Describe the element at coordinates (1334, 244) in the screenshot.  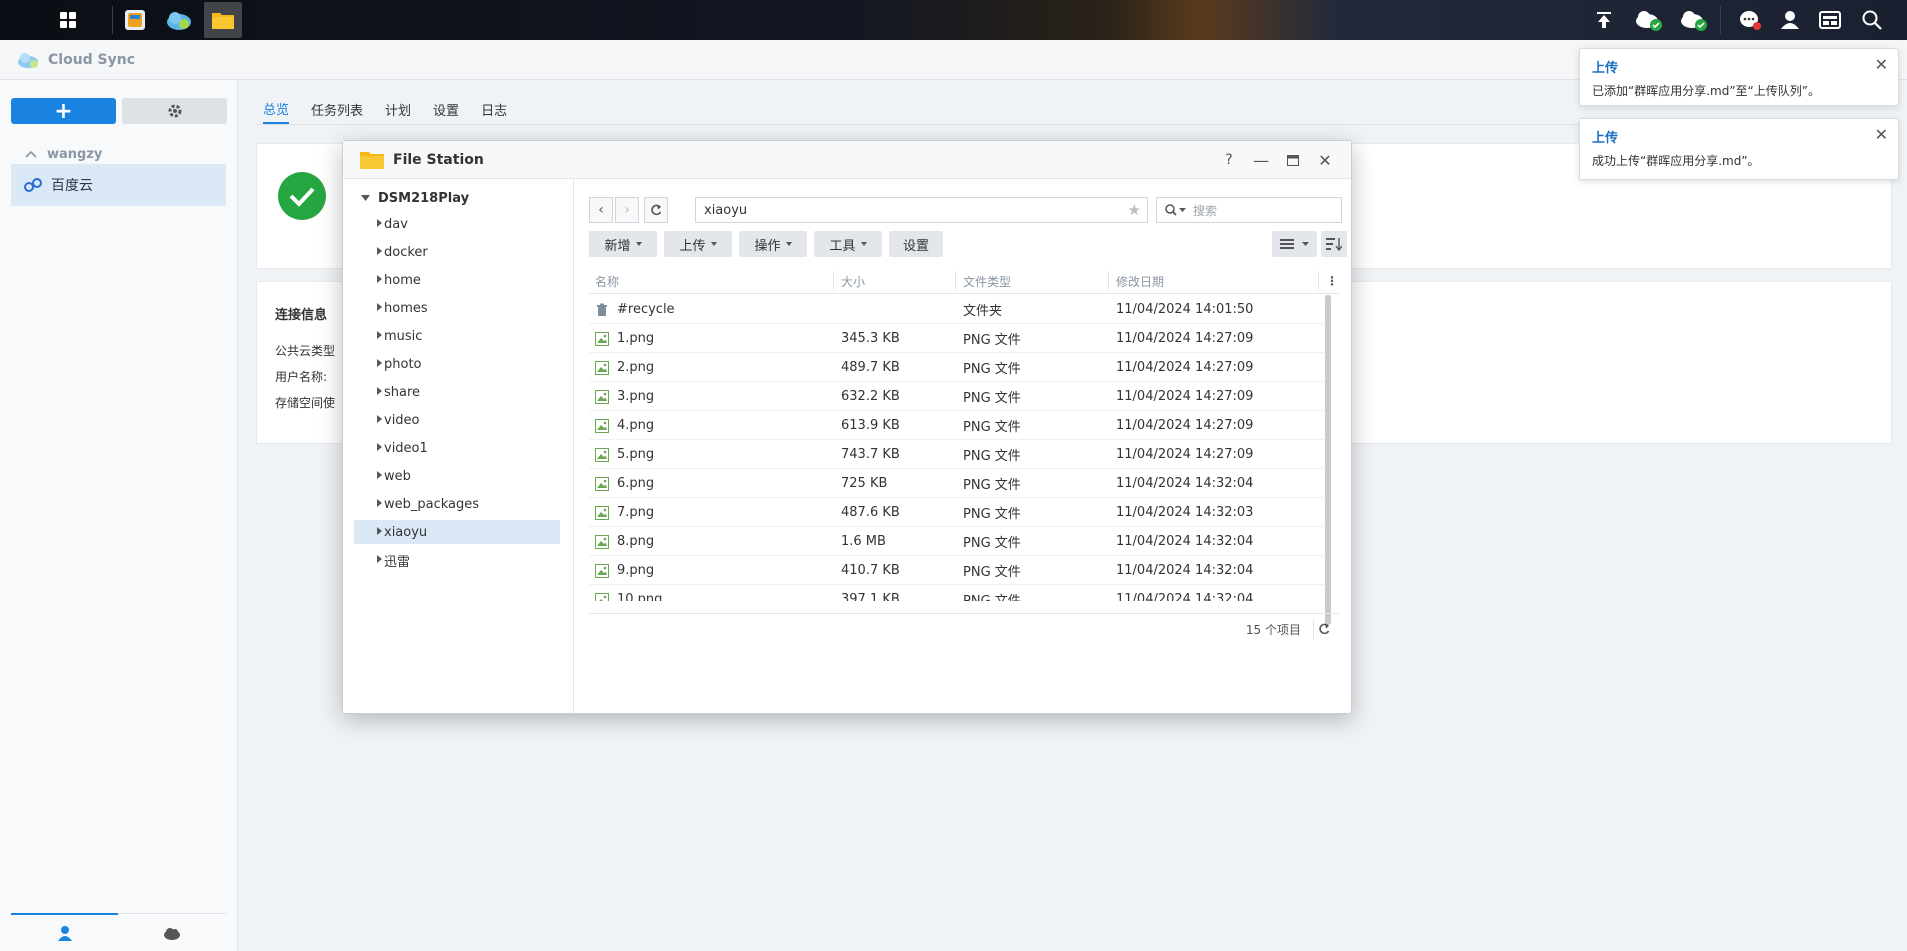
I see `sort-button` at that location.